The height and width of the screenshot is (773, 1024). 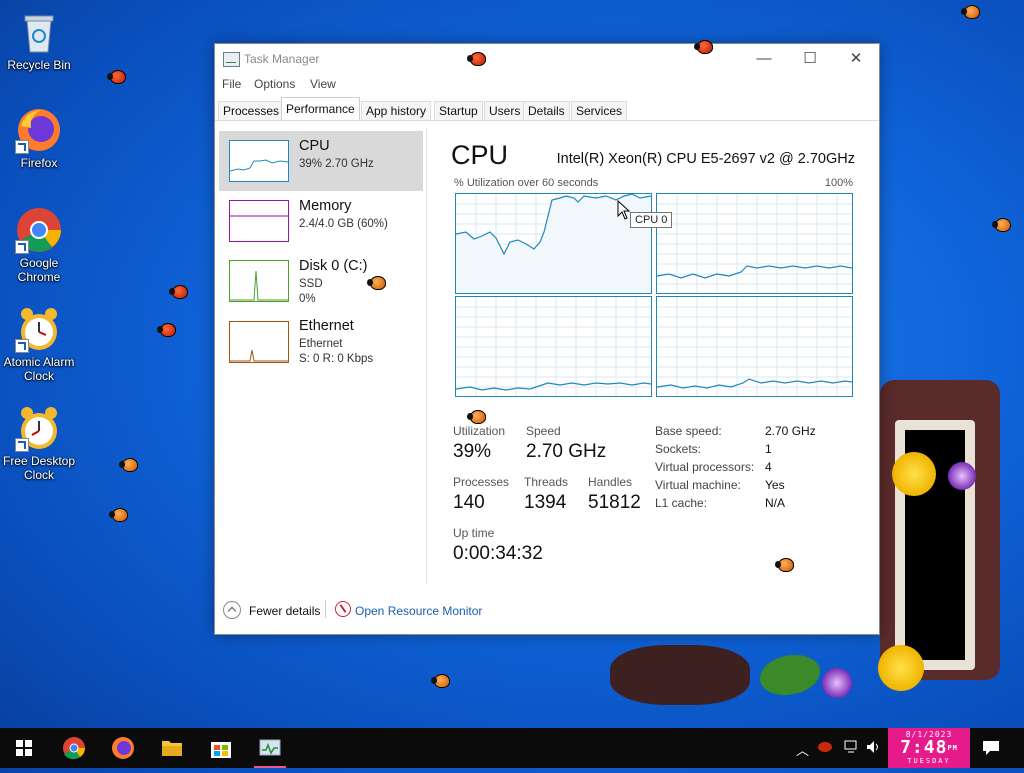 What do you see at coordinates (39, 230) in the screenshot?
I see `chrome-icon` at bounding box center [39, 230].